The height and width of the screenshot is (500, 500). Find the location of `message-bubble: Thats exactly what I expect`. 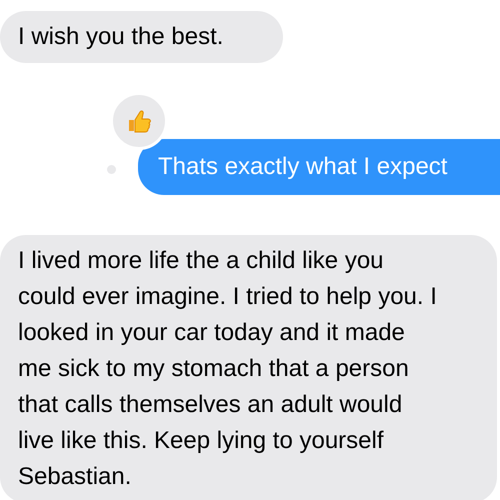

message-bubble: Thats exactly what I expect is located at coordinates (319, 167).